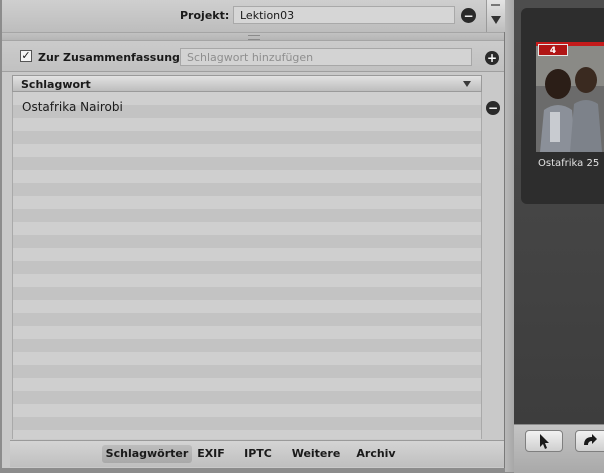 The height and width of the screenshot is (473, 604). Describe the element at coordinates (509, 236) in the screenshot. I see `pane-divider` at that location.